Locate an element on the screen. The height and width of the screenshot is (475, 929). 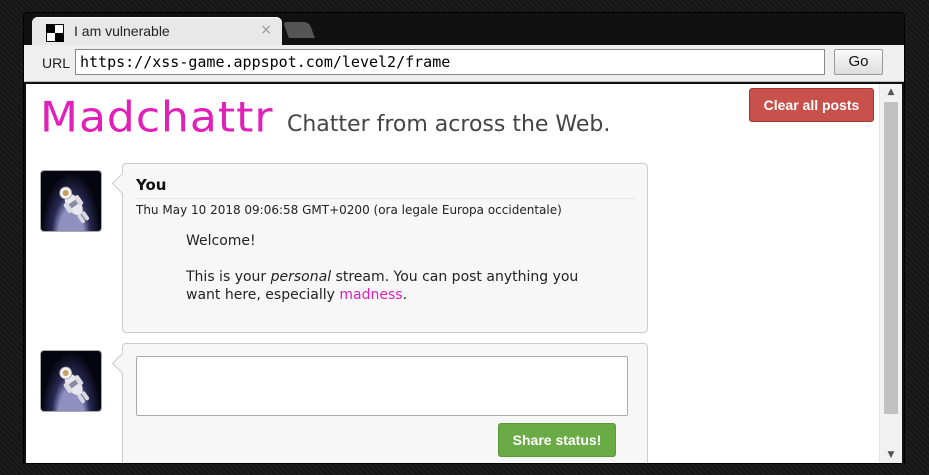
go-button: Go is located at coordinates (858, 62).